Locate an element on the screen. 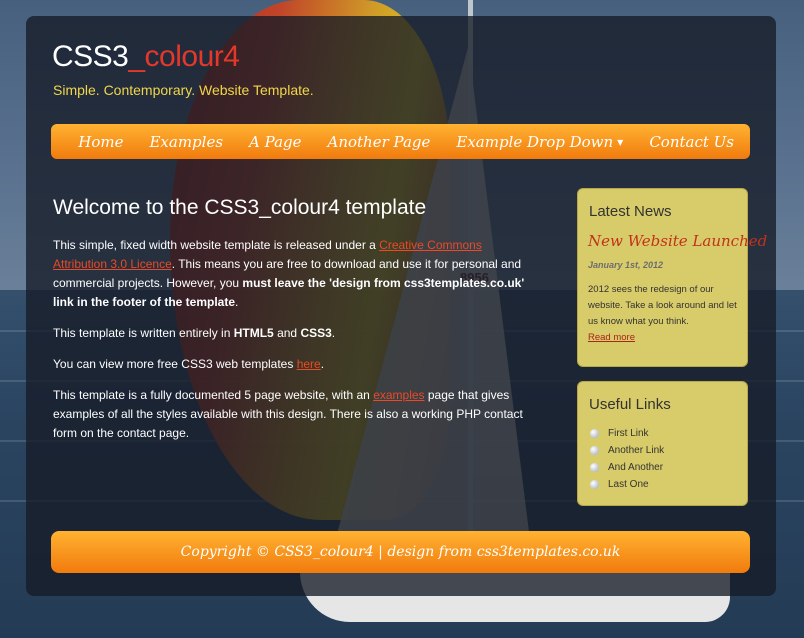 This screenshot has width=804, height=638. links-heading: Useful Links is located at coordinates (630, 404).